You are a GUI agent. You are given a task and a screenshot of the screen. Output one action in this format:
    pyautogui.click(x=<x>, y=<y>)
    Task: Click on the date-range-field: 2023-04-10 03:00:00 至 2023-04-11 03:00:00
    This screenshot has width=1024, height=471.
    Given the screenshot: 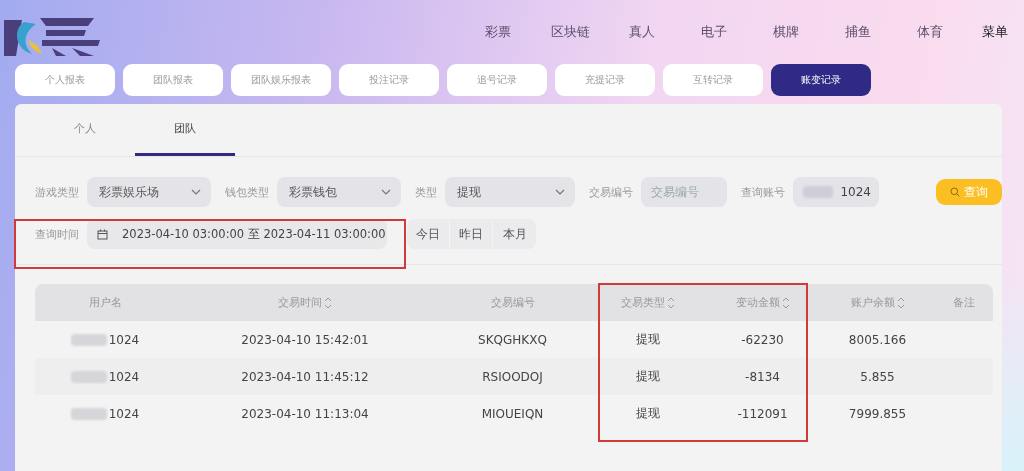 What is the action you would take?
    pyautogui.click(x=237, y=234)
    